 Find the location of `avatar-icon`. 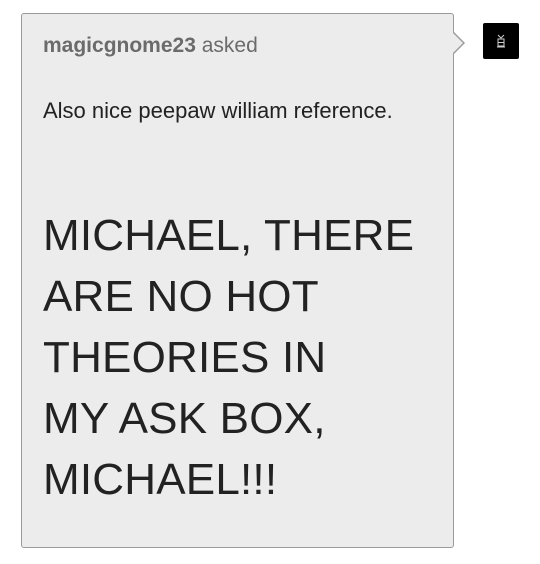

avatar-icon is located at coordinates (501, 41).